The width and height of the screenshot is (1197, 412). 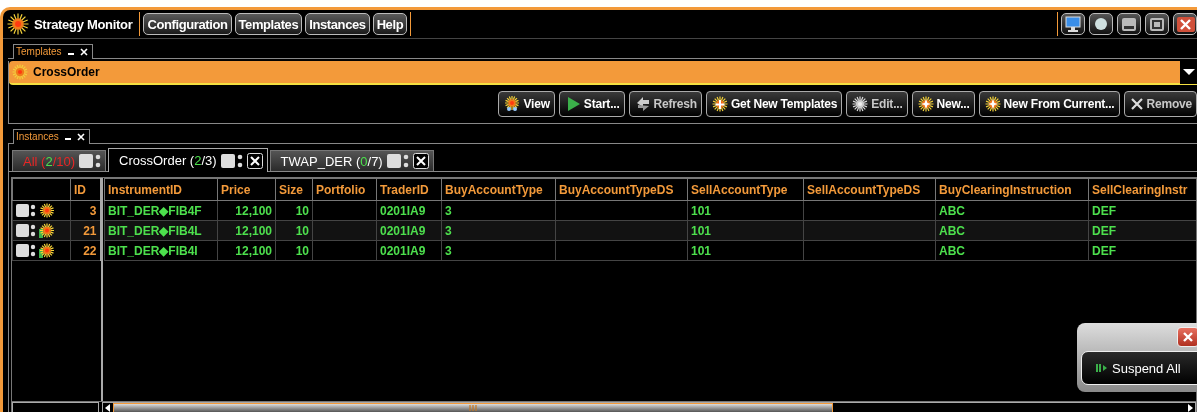 What do you see at coordinates (246, 189) in the screenshot?
I see `column-header: Price` at bounding box center [246, 189].